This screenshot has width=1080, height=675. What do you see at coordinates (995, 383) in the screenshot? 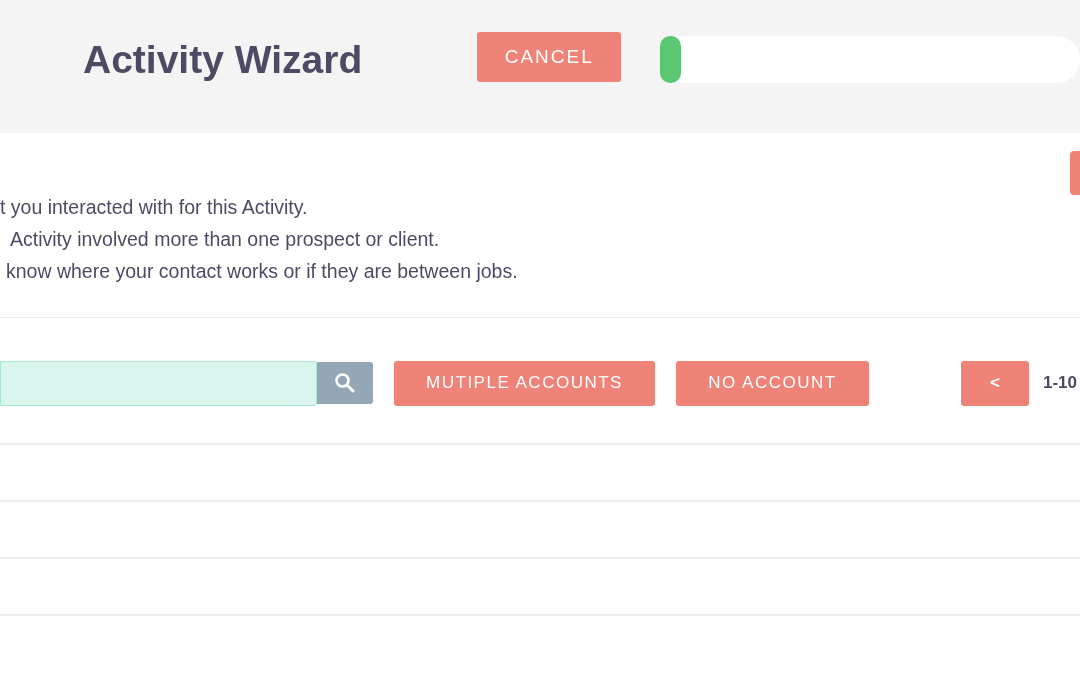
I see `previous-page-button: <` at bounding box center [995, 383].